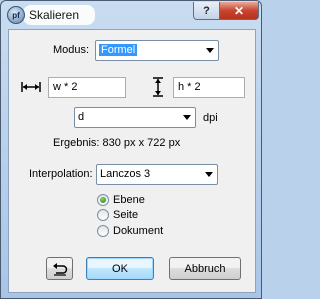  What do you see at coordinates (71, 50) in the screenshot?
I see `modus-label: Modus:` at bounding box center [71, 50].